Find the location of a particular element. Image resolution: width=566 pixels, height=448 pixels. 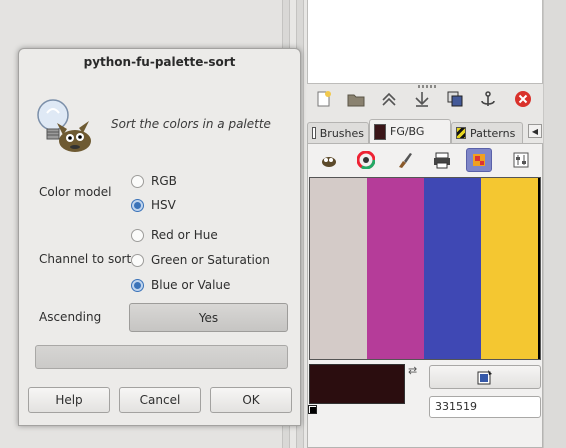

color-model-label: Color model is located at coordinates (75, 192).